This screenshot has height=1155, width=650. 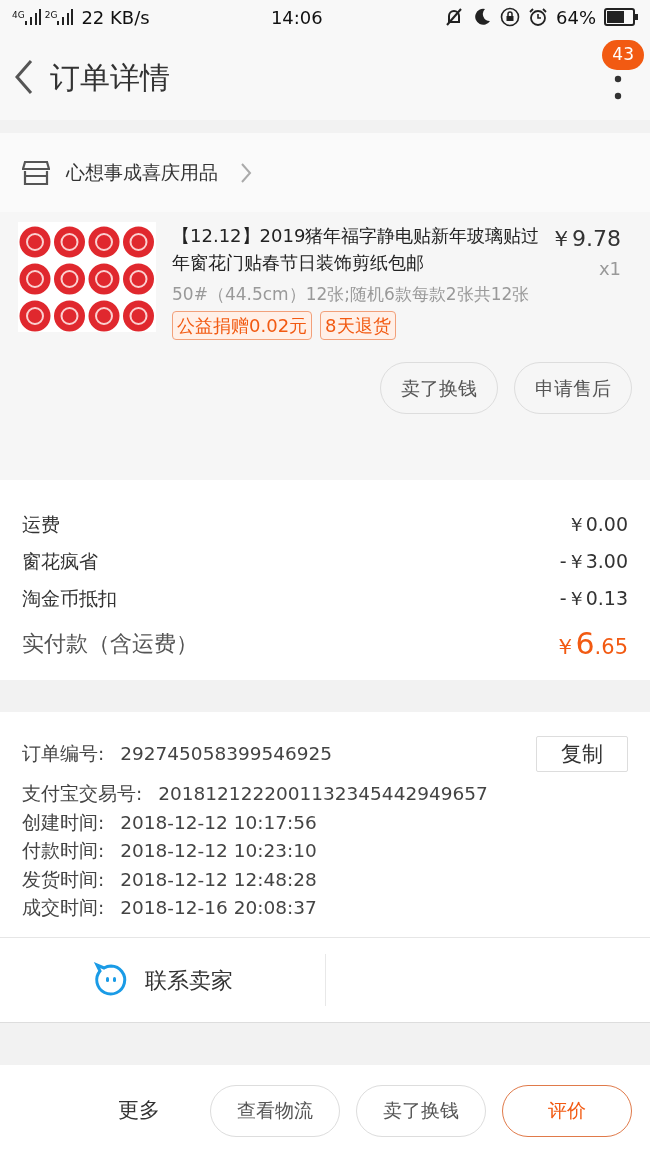 What do you see at coordinates (357, 249) in the screenshot?
I see `product-title: 【12.12】2019猪年福字静电贴新年玻璃贴过年窗花门贴春节日装饰剪纸包邮` at bounding box center [357, 249].